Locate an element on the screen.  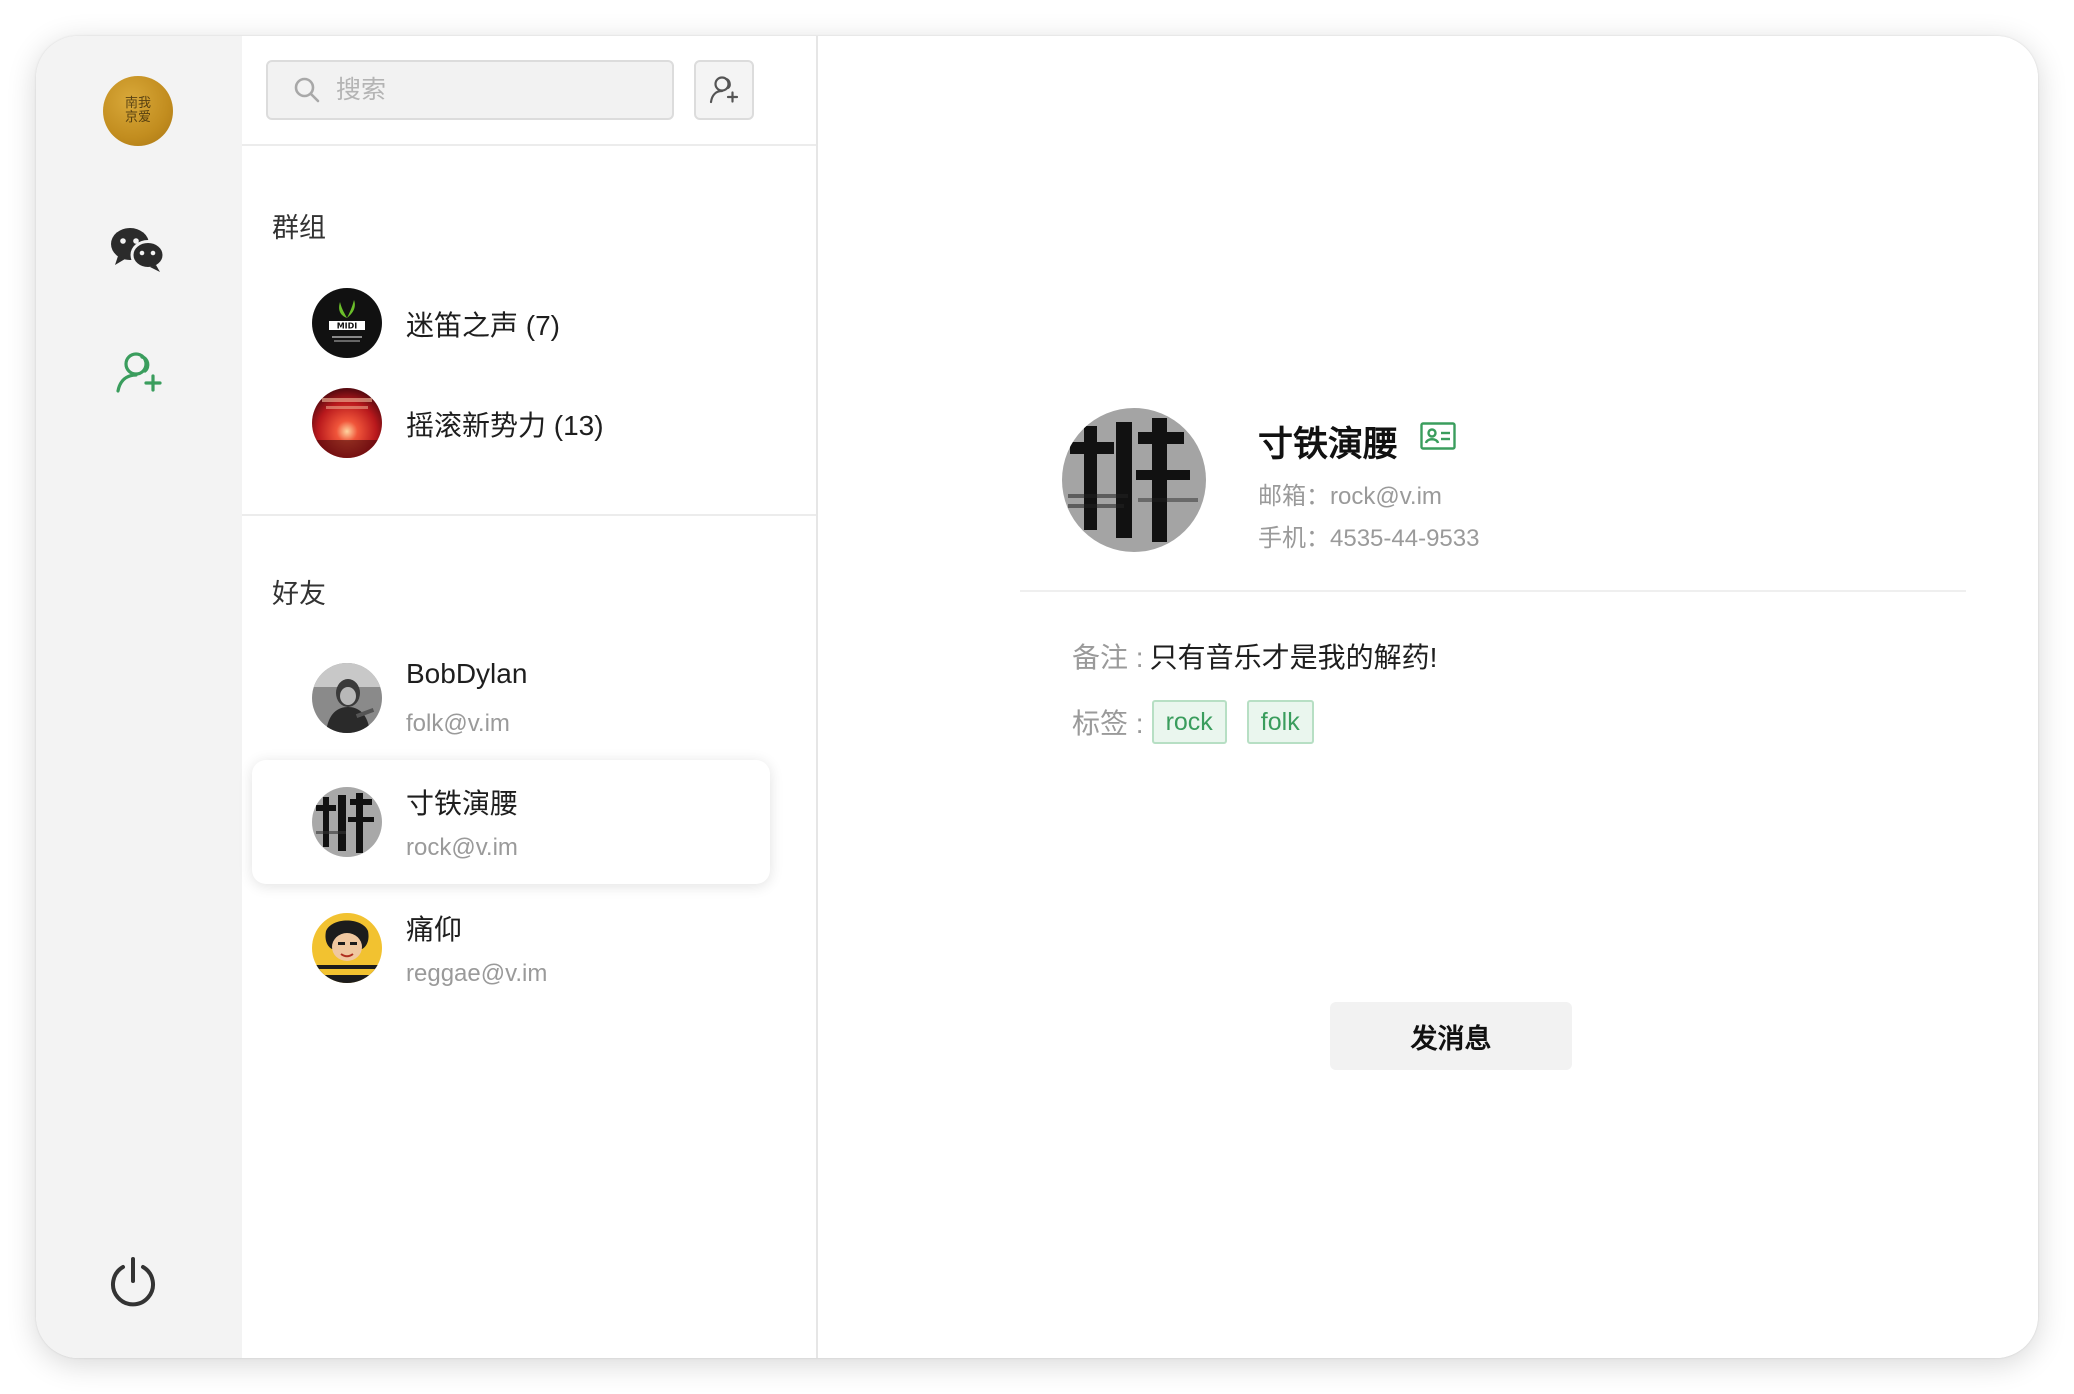
search-bar is located at coordinates (529, 91).